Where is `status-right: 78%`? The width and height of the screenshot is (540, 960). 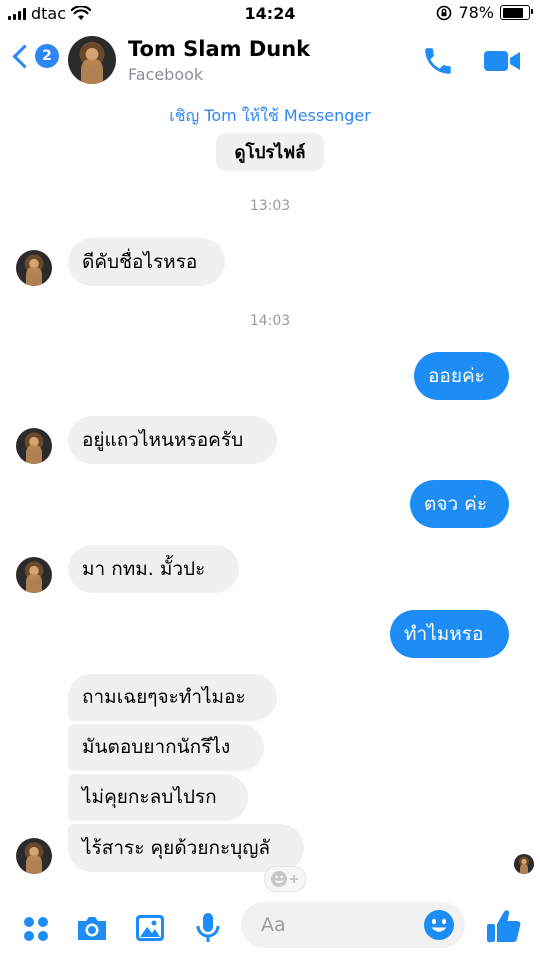 status-right: 78% is located at coordinates (484, 12).